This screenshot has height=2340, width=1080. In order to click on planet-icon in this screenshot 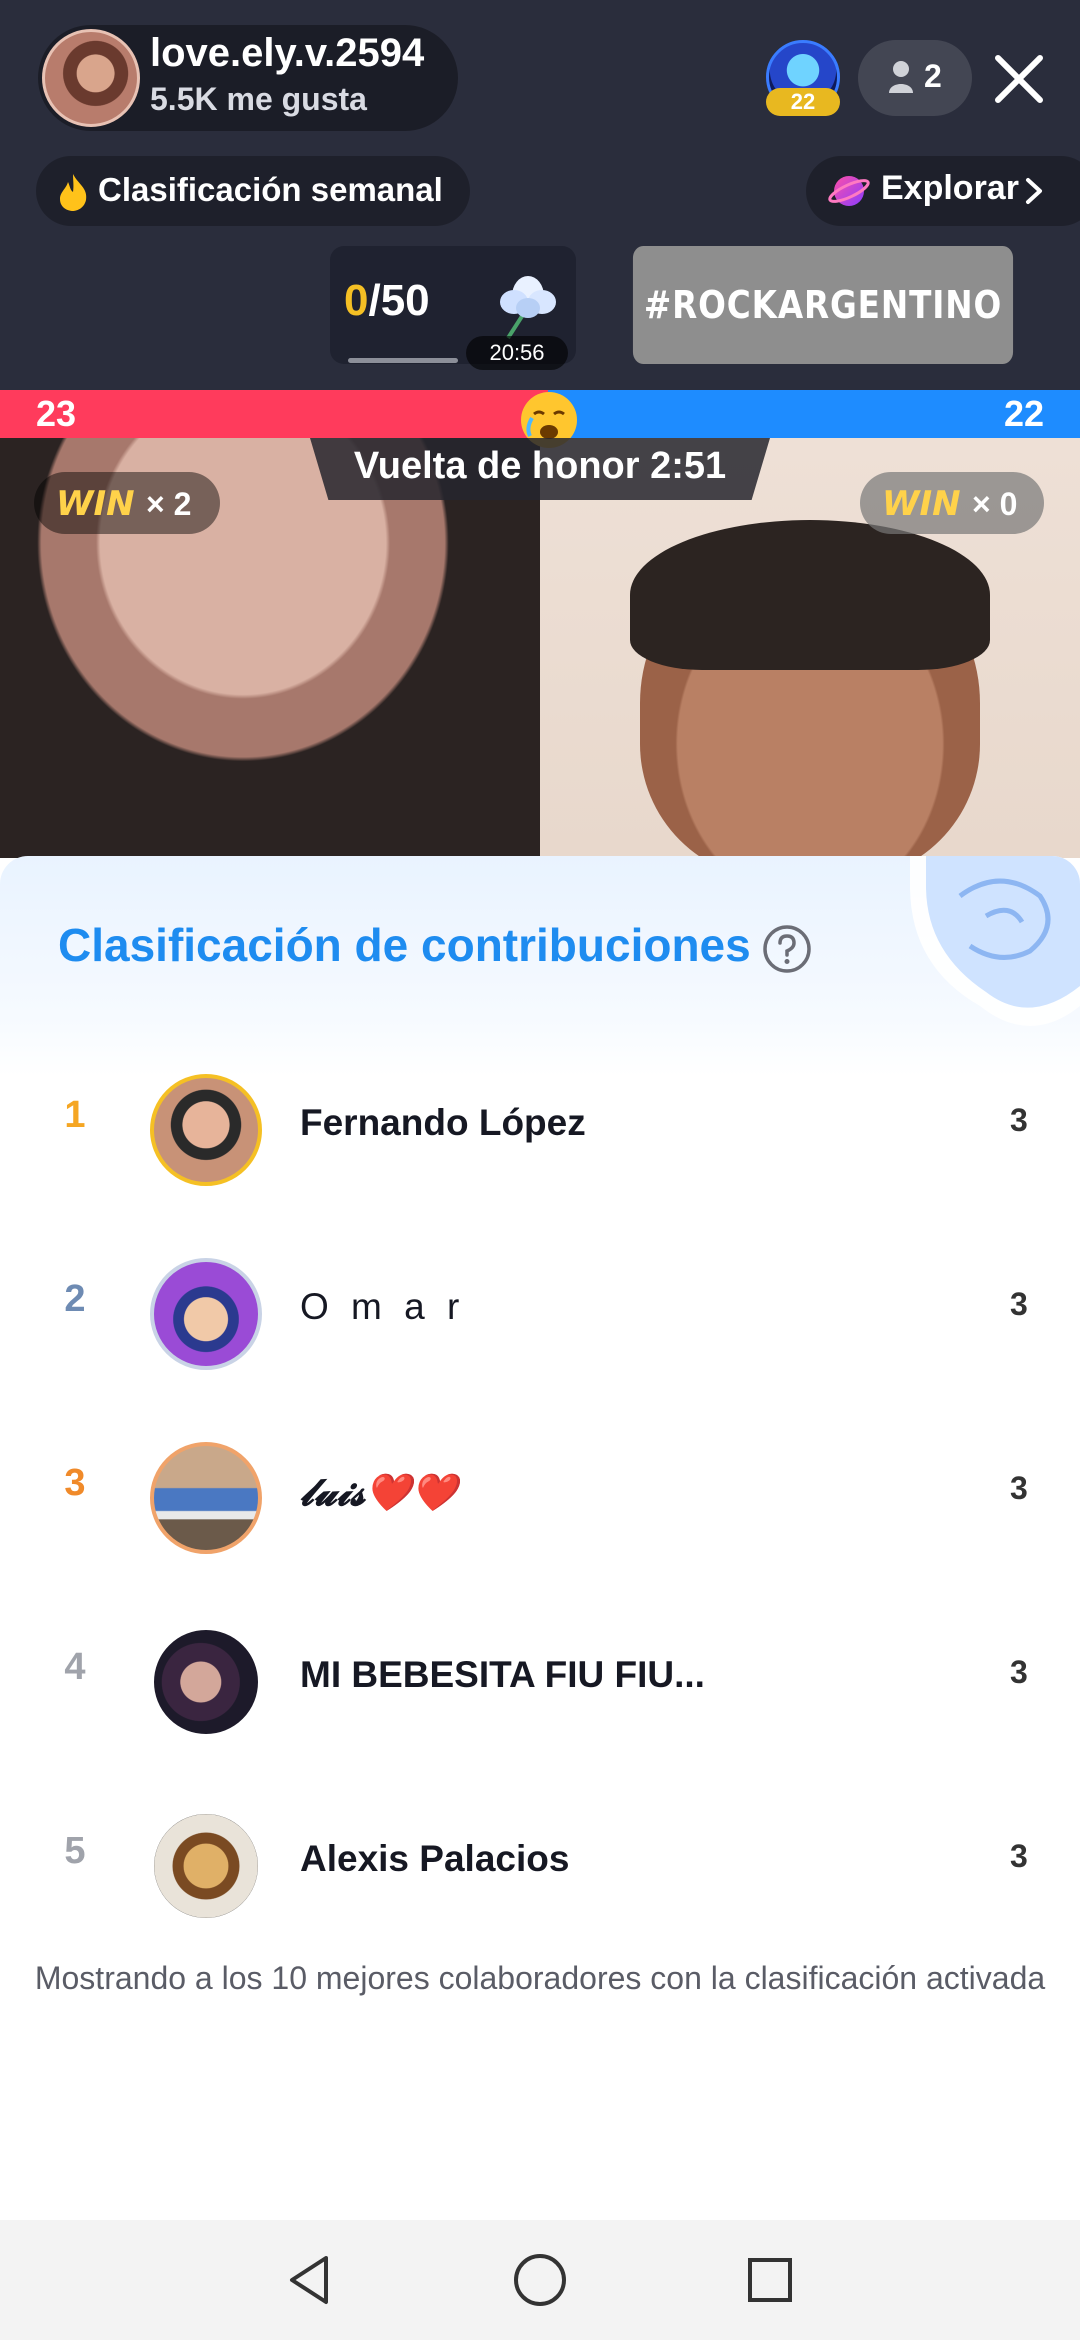, I will do `click(849, 191)`.